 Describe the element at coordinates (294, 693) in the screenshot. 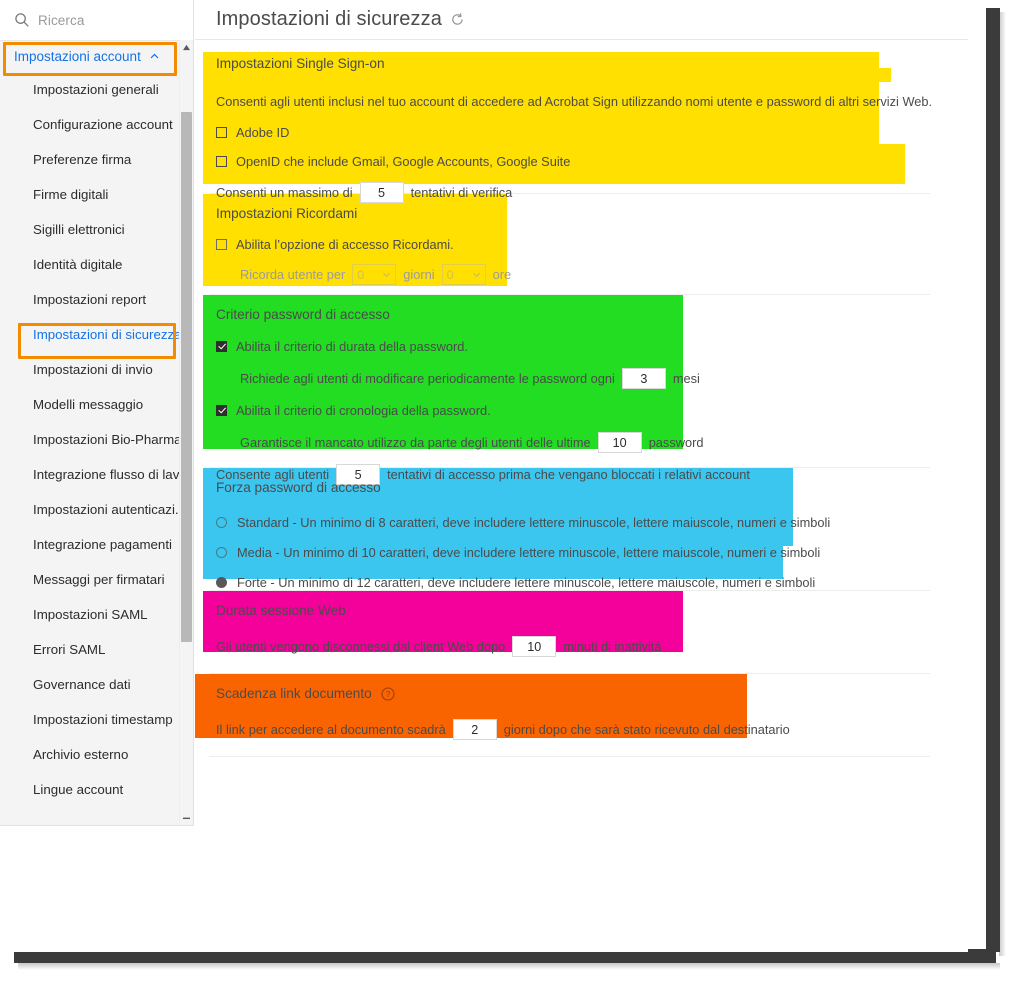

I see `doclink-section-title: Scadenza link documento` at that location.